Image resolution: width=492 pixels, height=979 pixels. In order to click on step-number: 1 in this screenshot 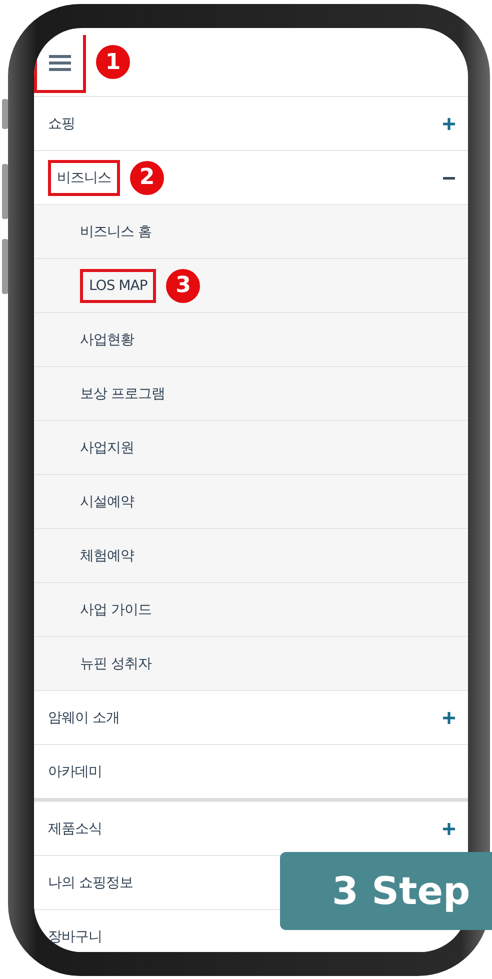, I will do `click(113, 62)`.